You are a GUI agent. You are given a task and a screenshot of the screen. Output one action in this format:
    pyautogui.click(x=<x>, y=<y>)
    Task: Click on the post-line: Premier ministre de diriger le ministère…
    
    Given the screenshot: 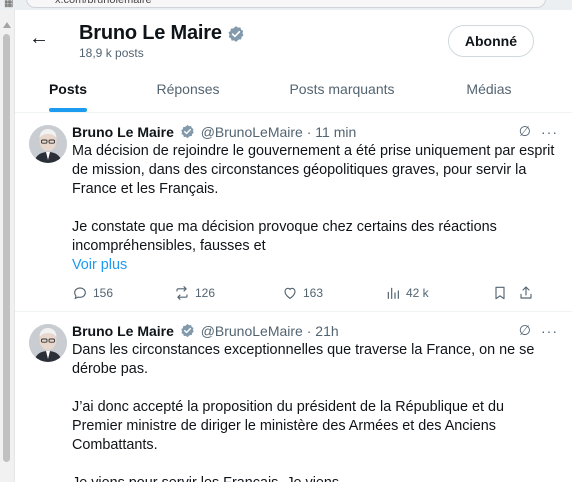 What is the action you would take?
    pyautogui.click(x=284, y=426)
    